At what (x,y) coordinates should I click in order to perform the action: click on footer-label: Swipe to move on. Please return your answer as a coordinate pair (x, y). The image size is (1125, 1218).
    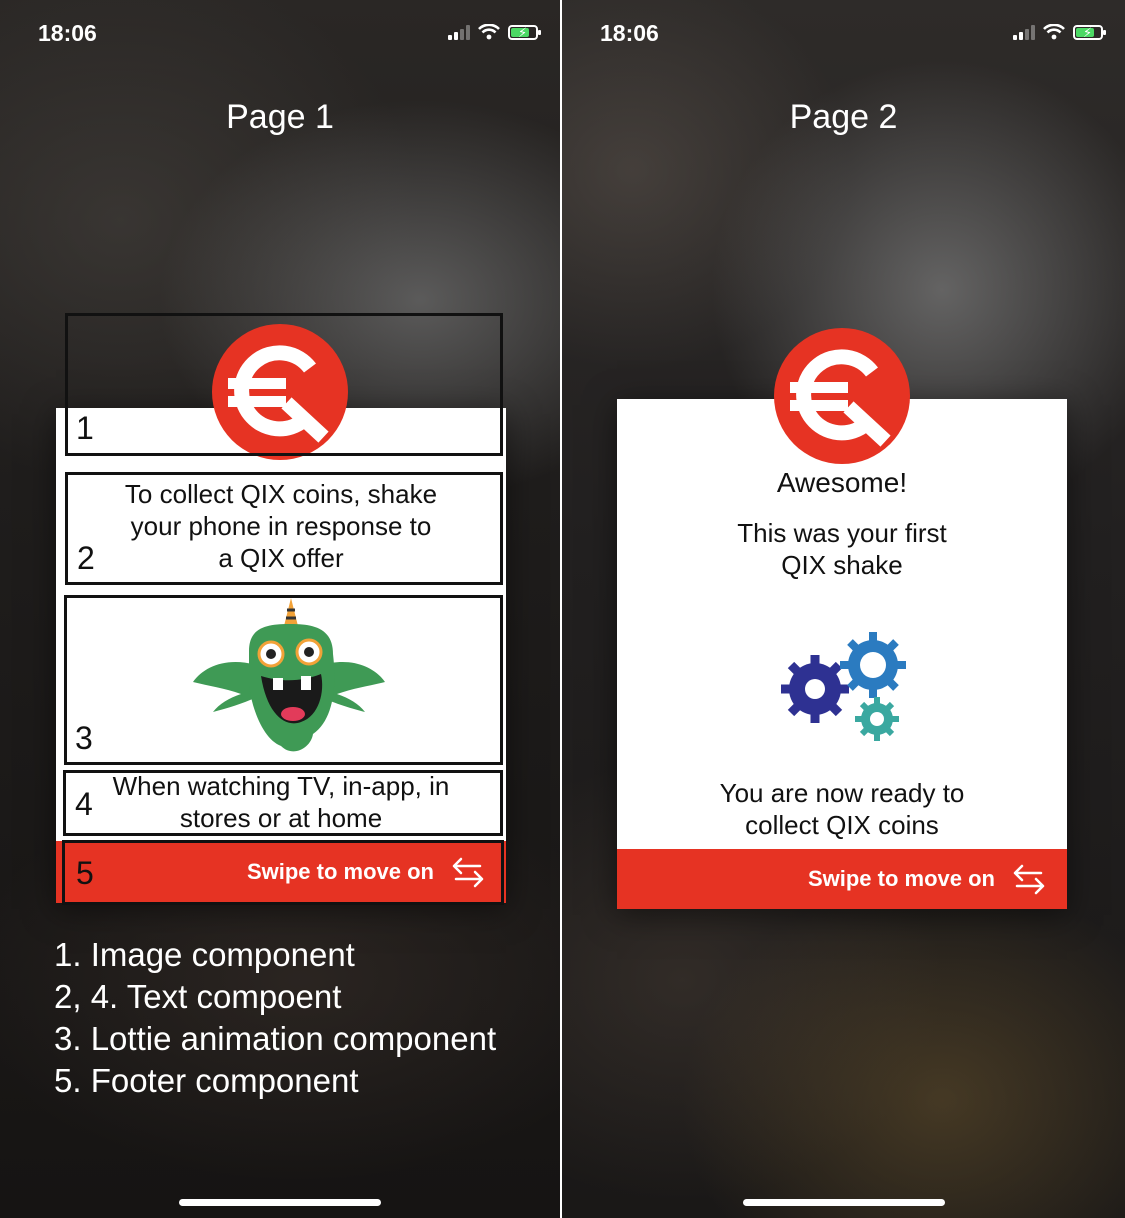
    Looking at the image, I should click on (901, 878).